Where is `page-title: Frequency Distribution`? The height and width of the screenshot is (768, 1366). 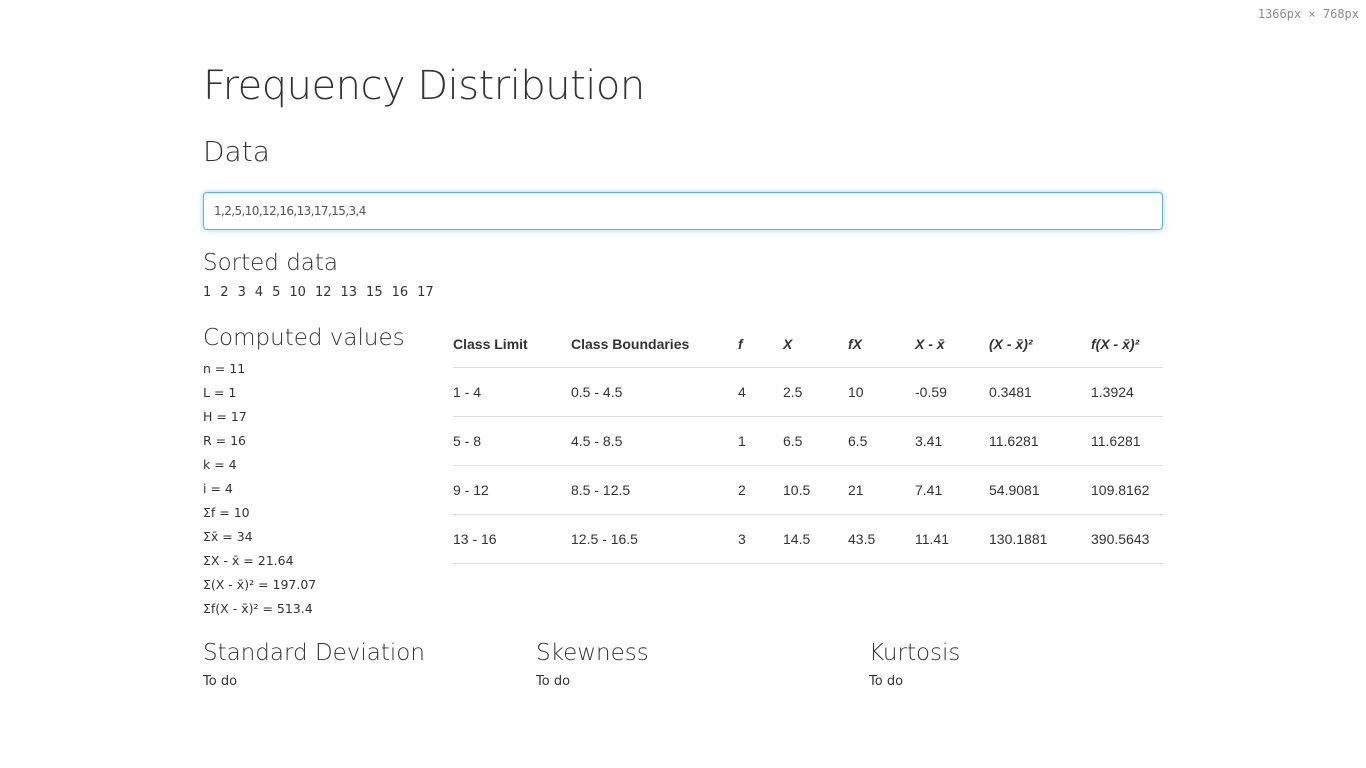
page-title: Frequency Distribution is located at coordinates (424, 86).